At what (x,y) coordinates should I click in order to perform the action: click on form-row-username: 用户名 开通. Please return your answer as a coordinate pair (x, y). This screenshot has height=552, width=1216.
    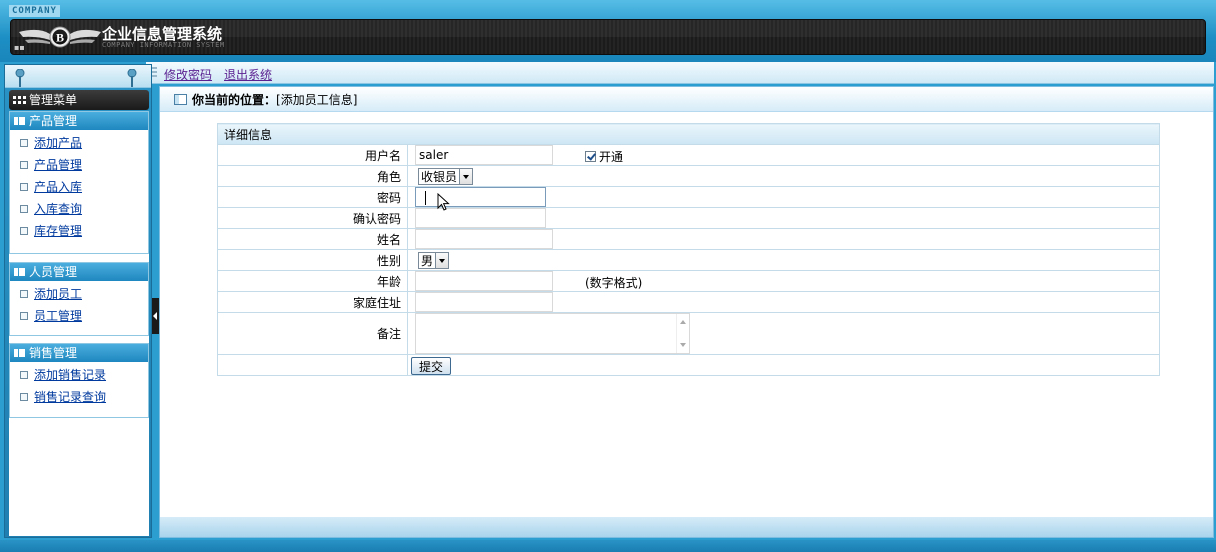
    Looking at the image, I should click on (688, 155).